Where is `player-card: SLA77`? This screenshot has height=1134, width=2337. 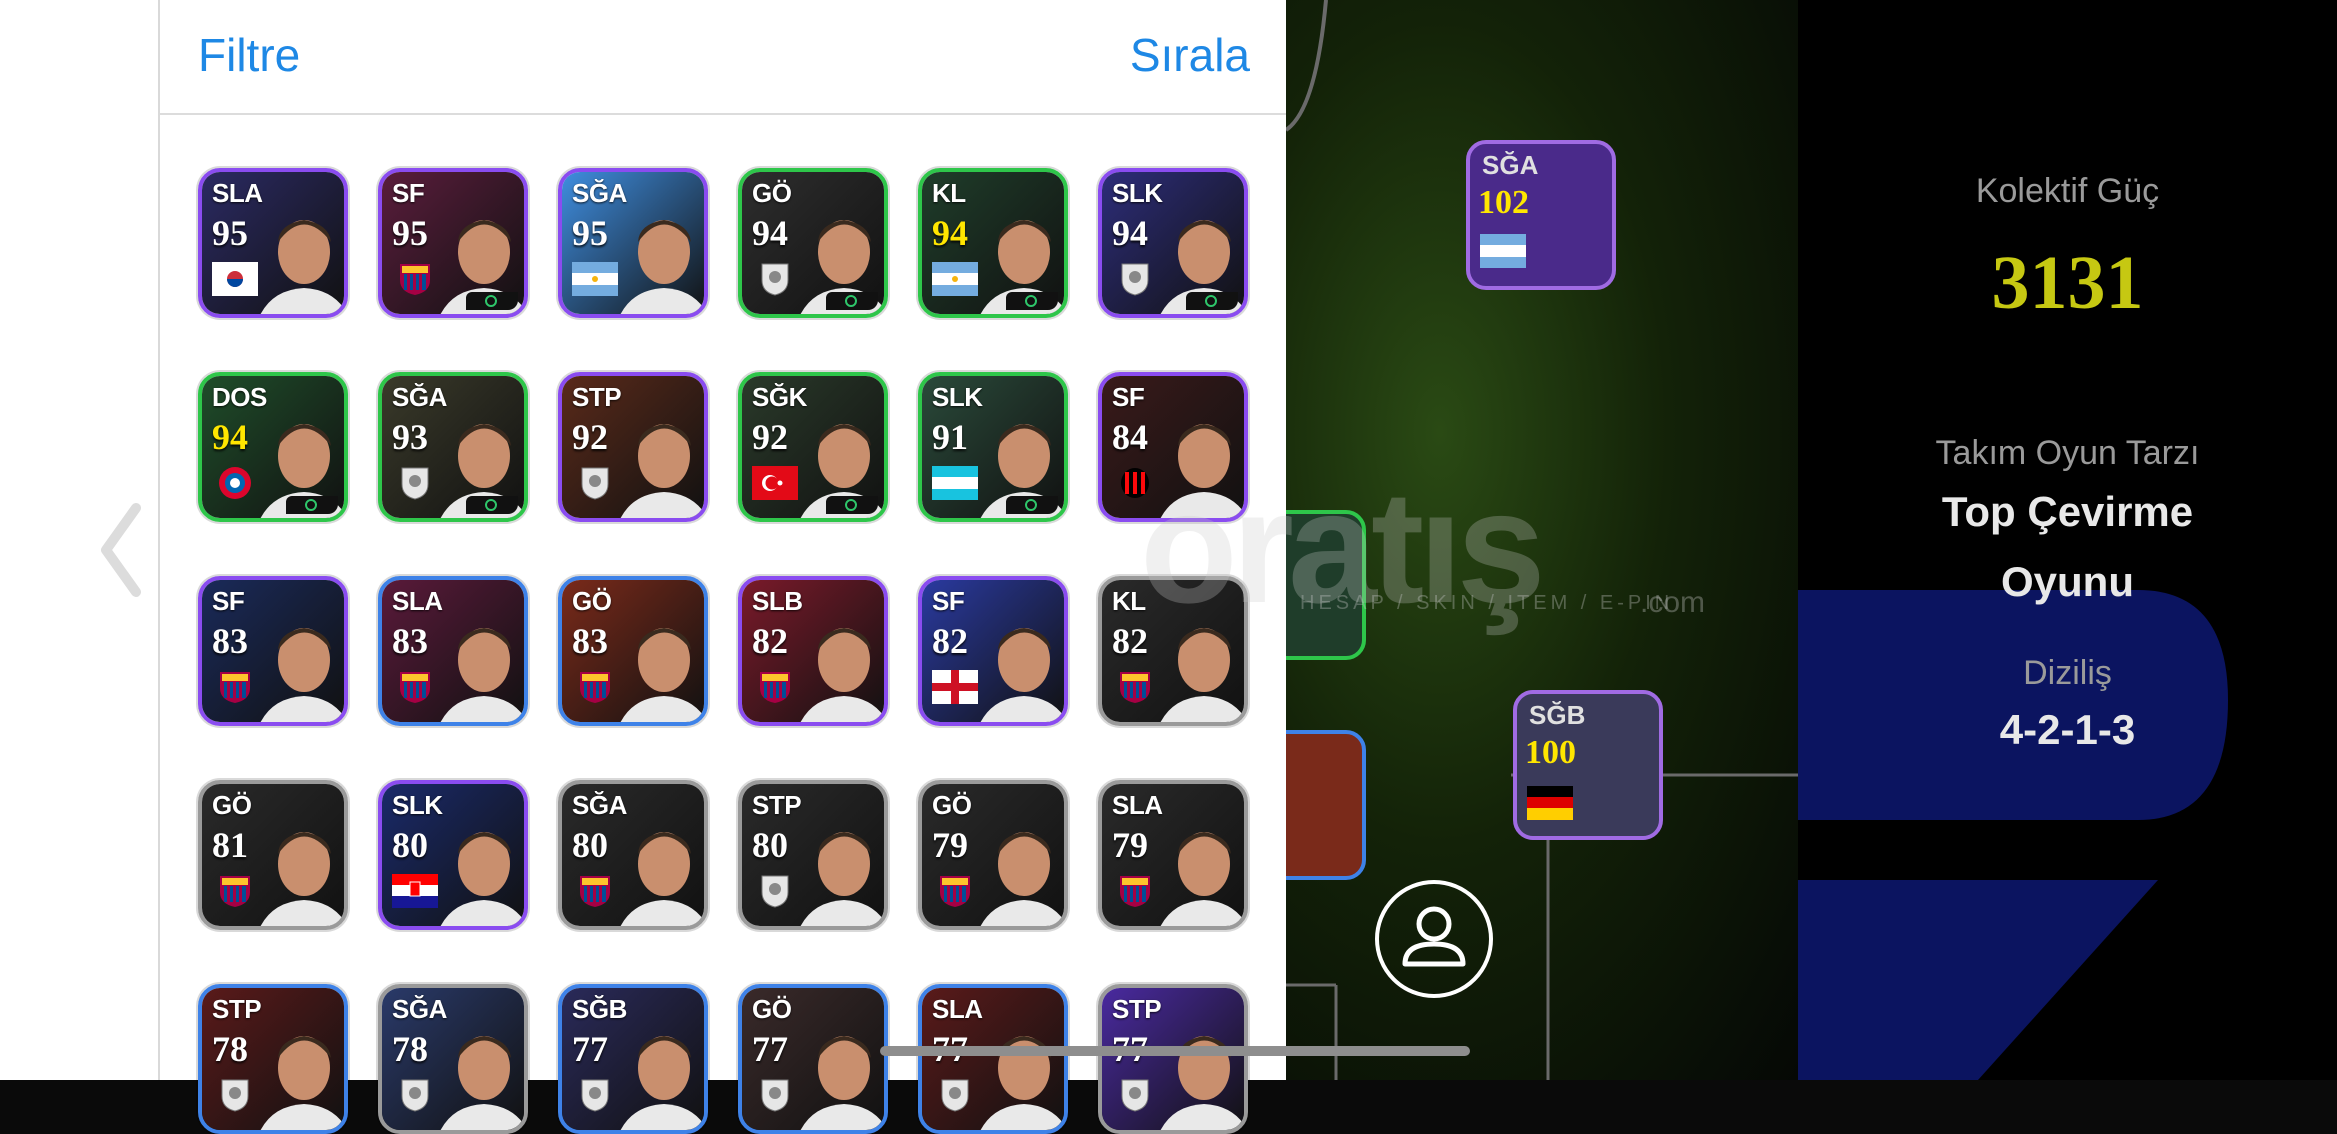 player-card: SLA77 is located at coordinates (993, 1059).